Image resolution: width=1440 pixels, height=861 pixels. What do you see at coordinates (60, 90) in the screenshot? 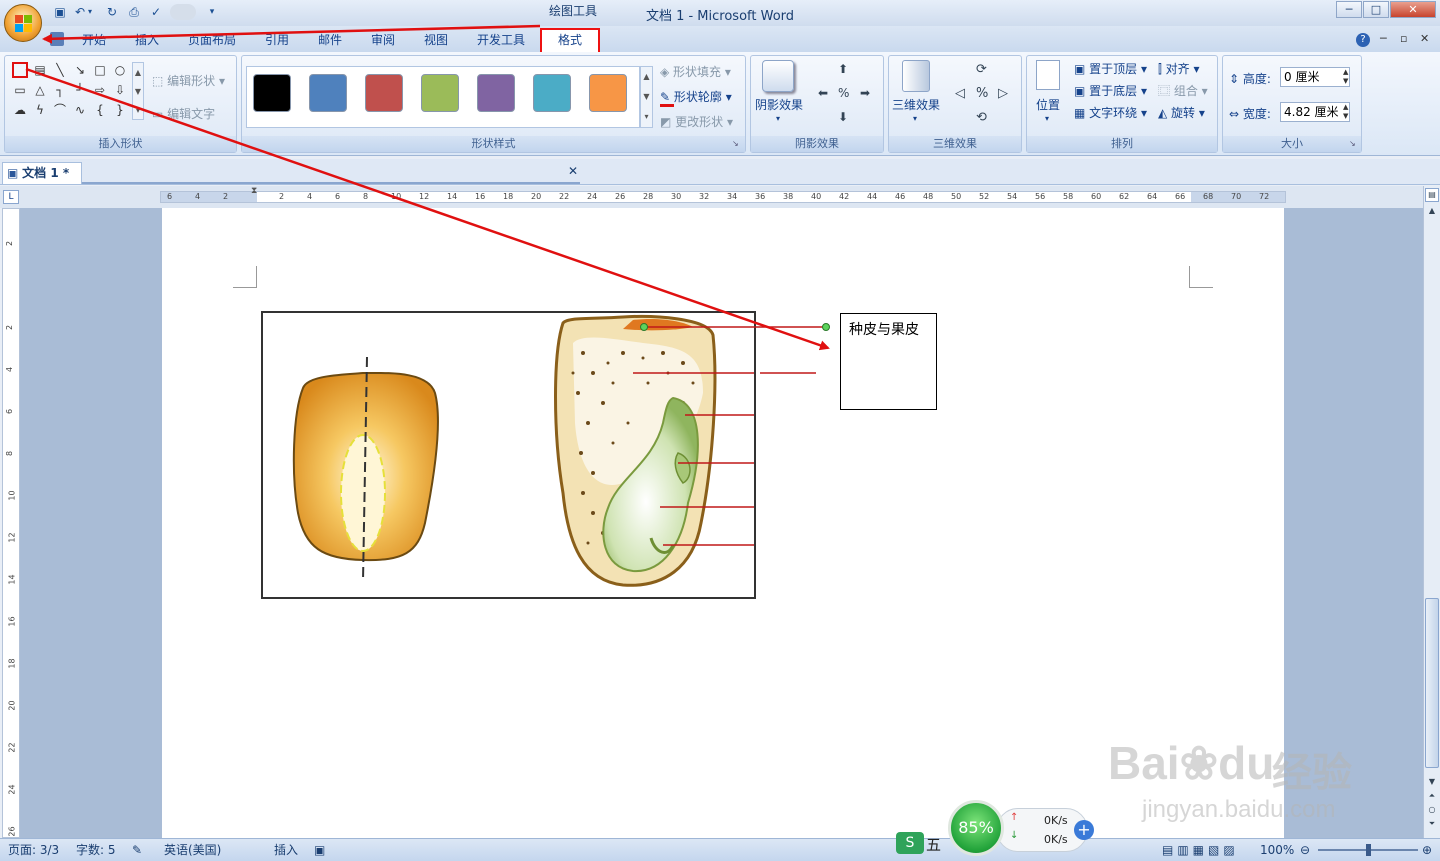
I see `elbow-connector-icon: ┐` at bounding box center [60, 90].